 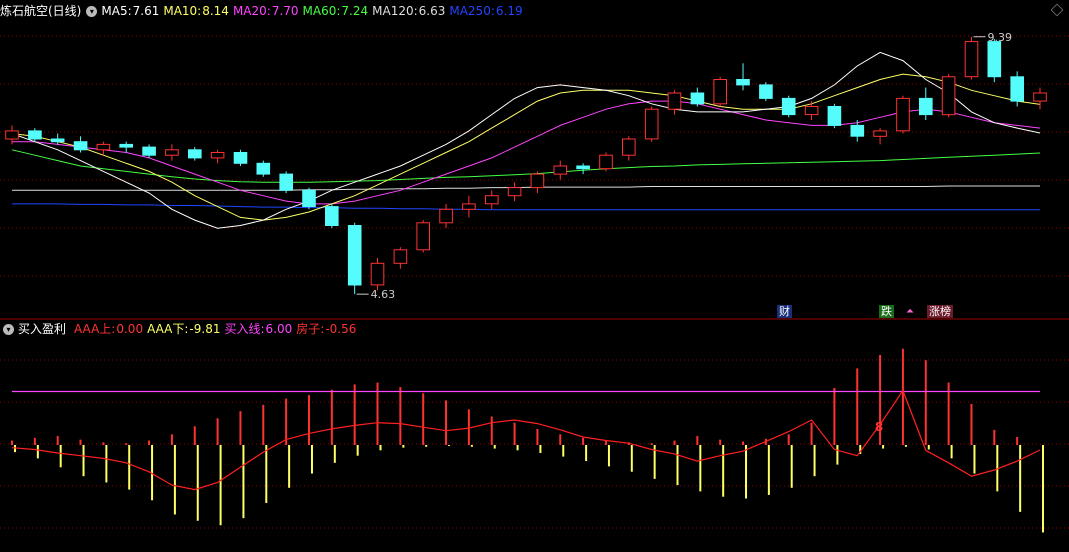 I want to click on house-label: 房子:, so click(x=310, y=329).